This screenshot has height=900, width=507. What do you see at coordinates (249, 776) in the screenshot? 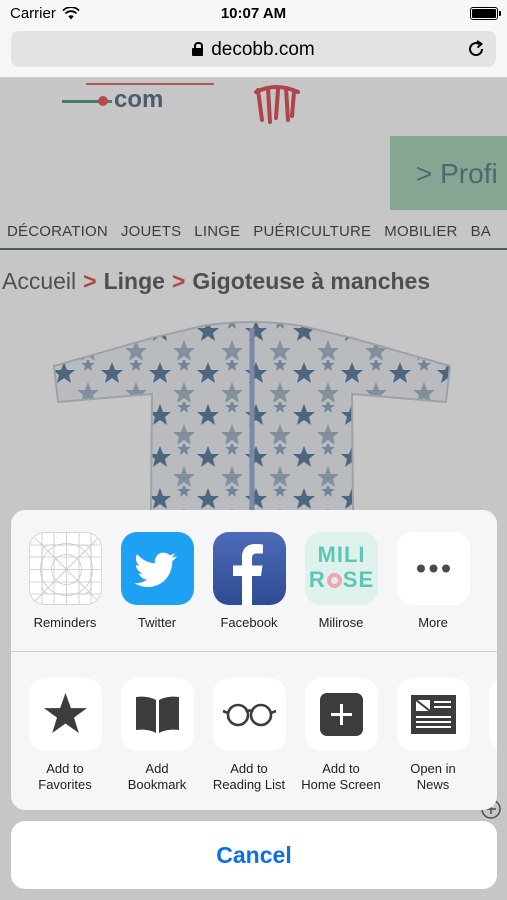
I see `reading-list-label: Add to Reading List` at bounding box center [249, 776].